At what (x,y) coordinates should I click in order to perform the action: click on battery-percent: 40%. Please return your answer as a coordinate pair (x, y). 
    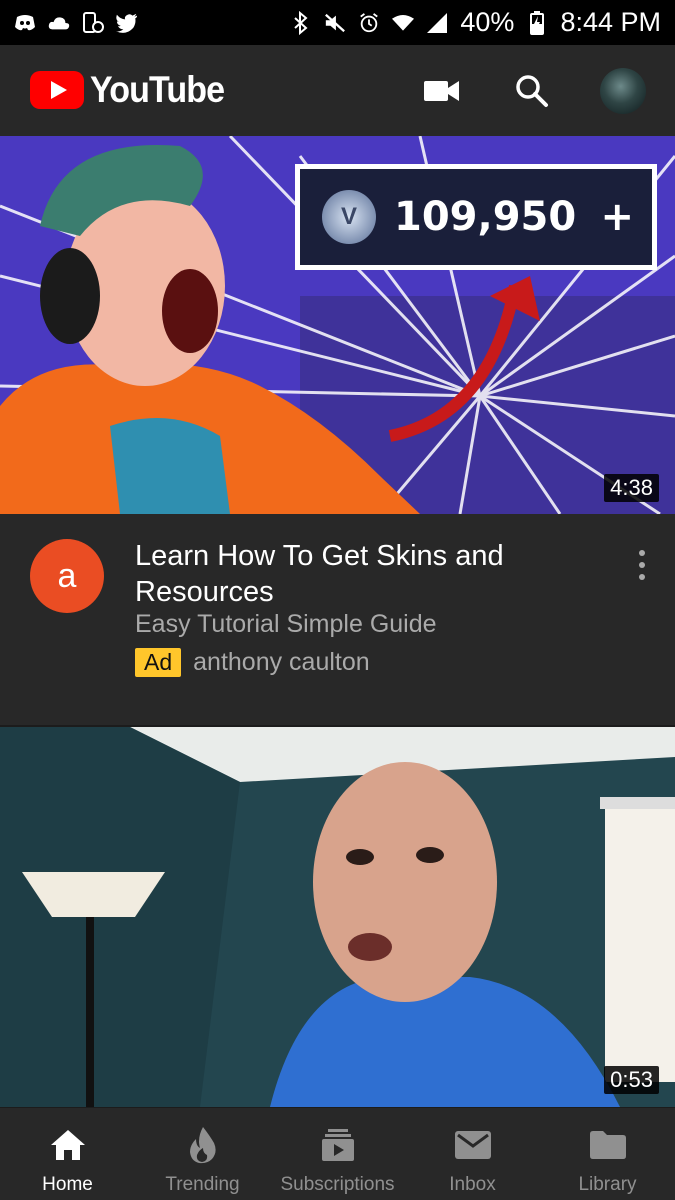
    Looking at the image, I should click on (487, 22).